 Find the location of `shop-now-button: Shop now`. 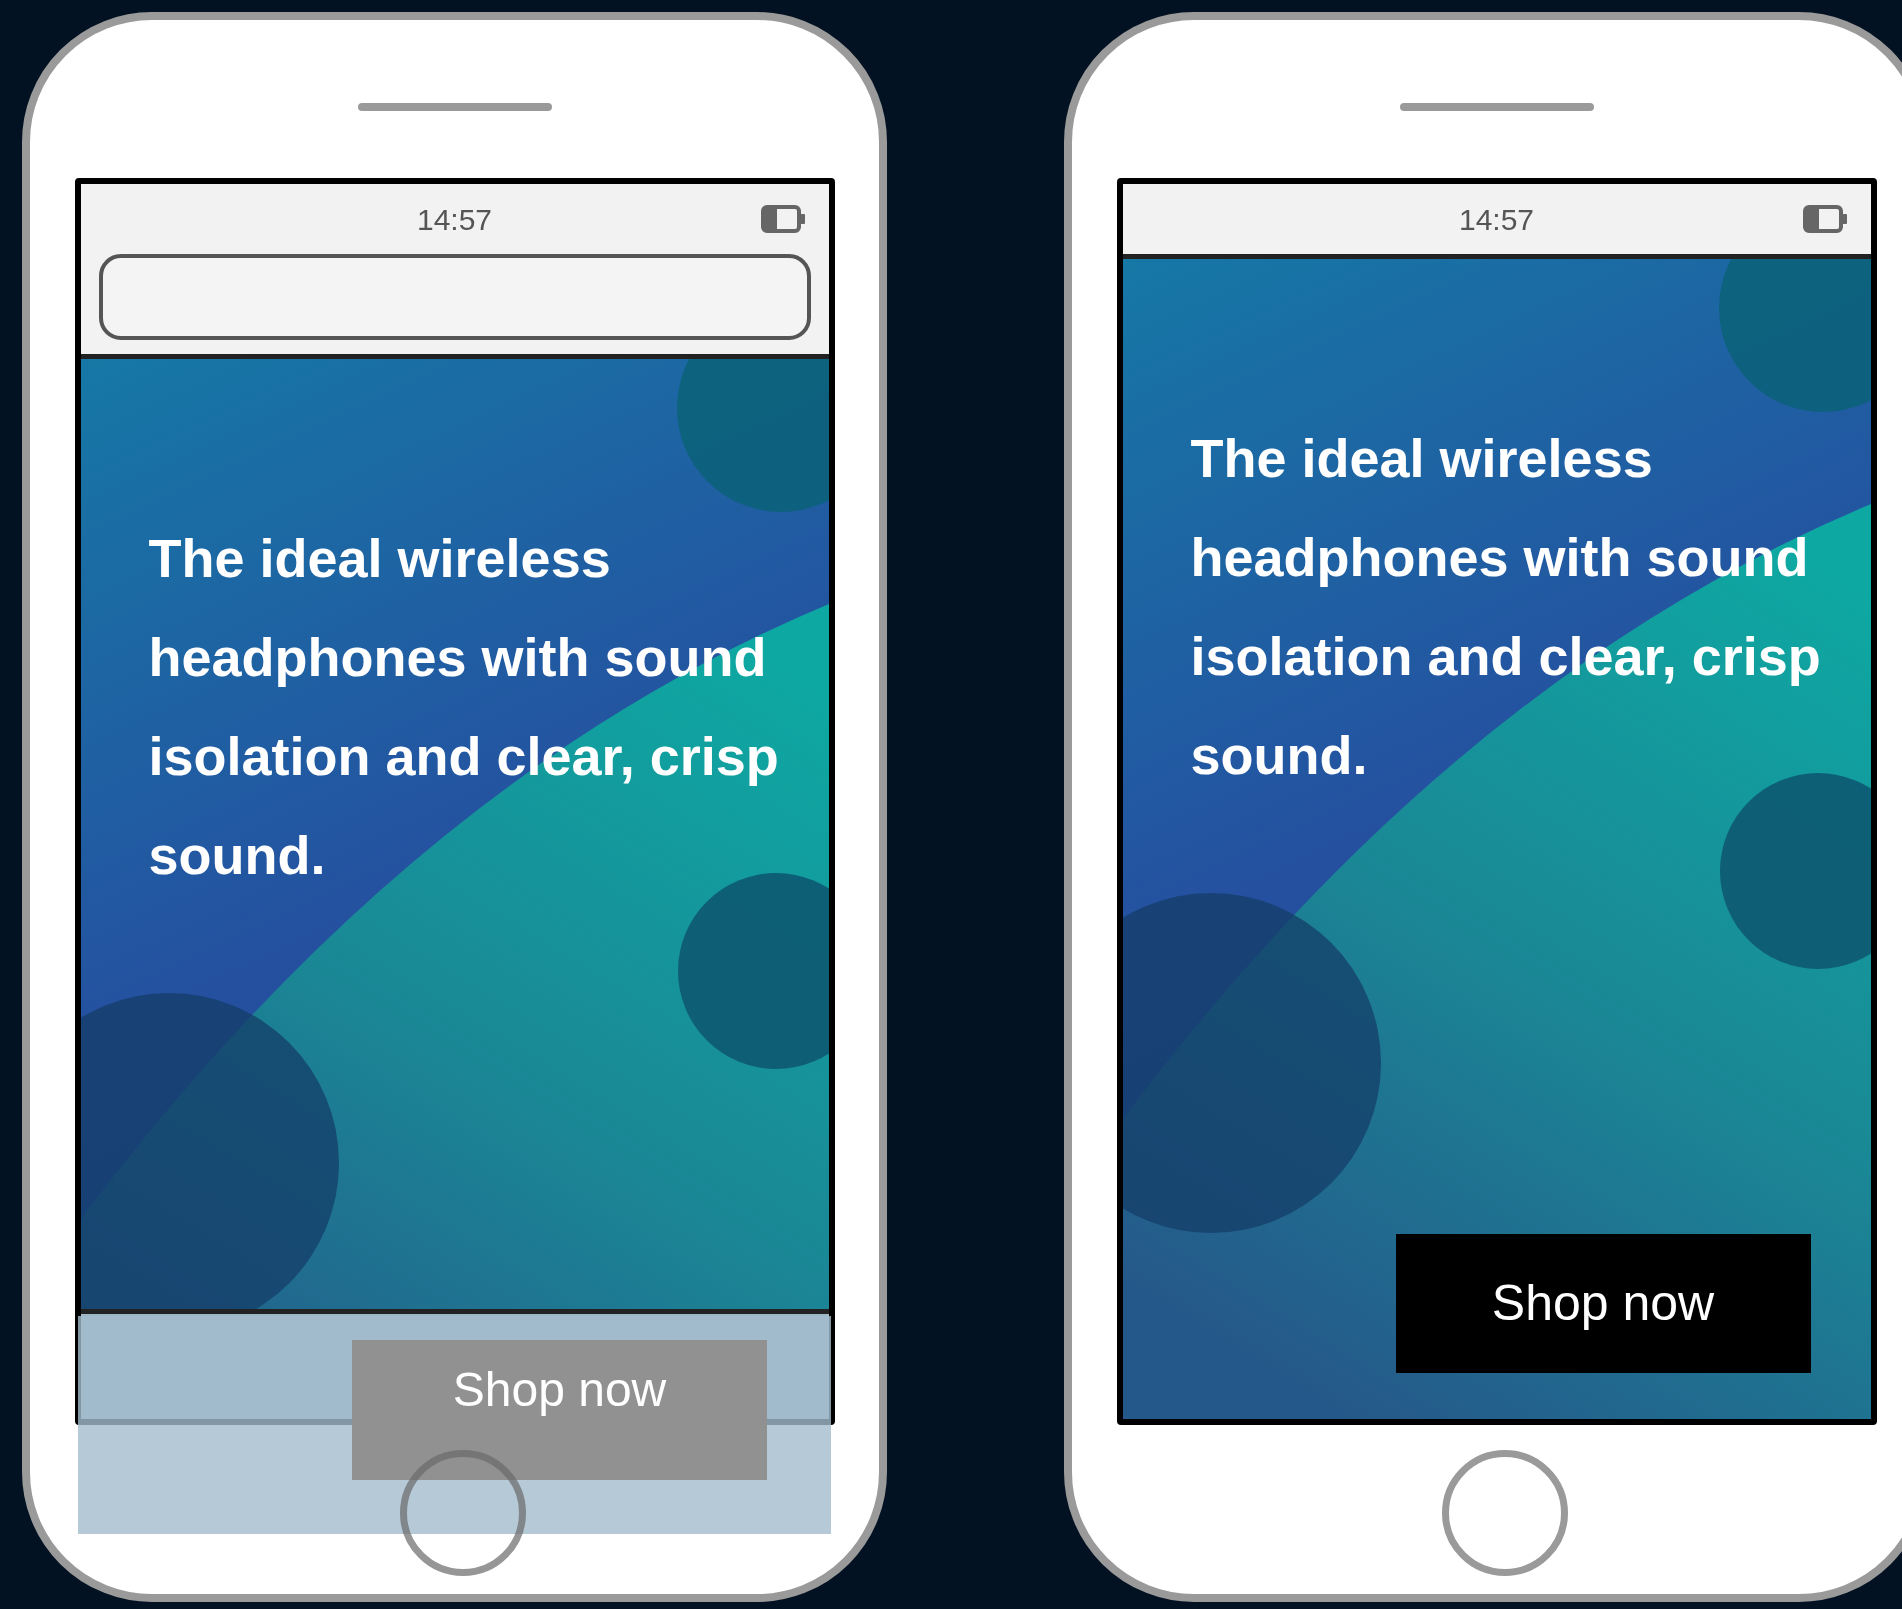

shop-now-button: Shop now is located at coordinates (1603, 1303).